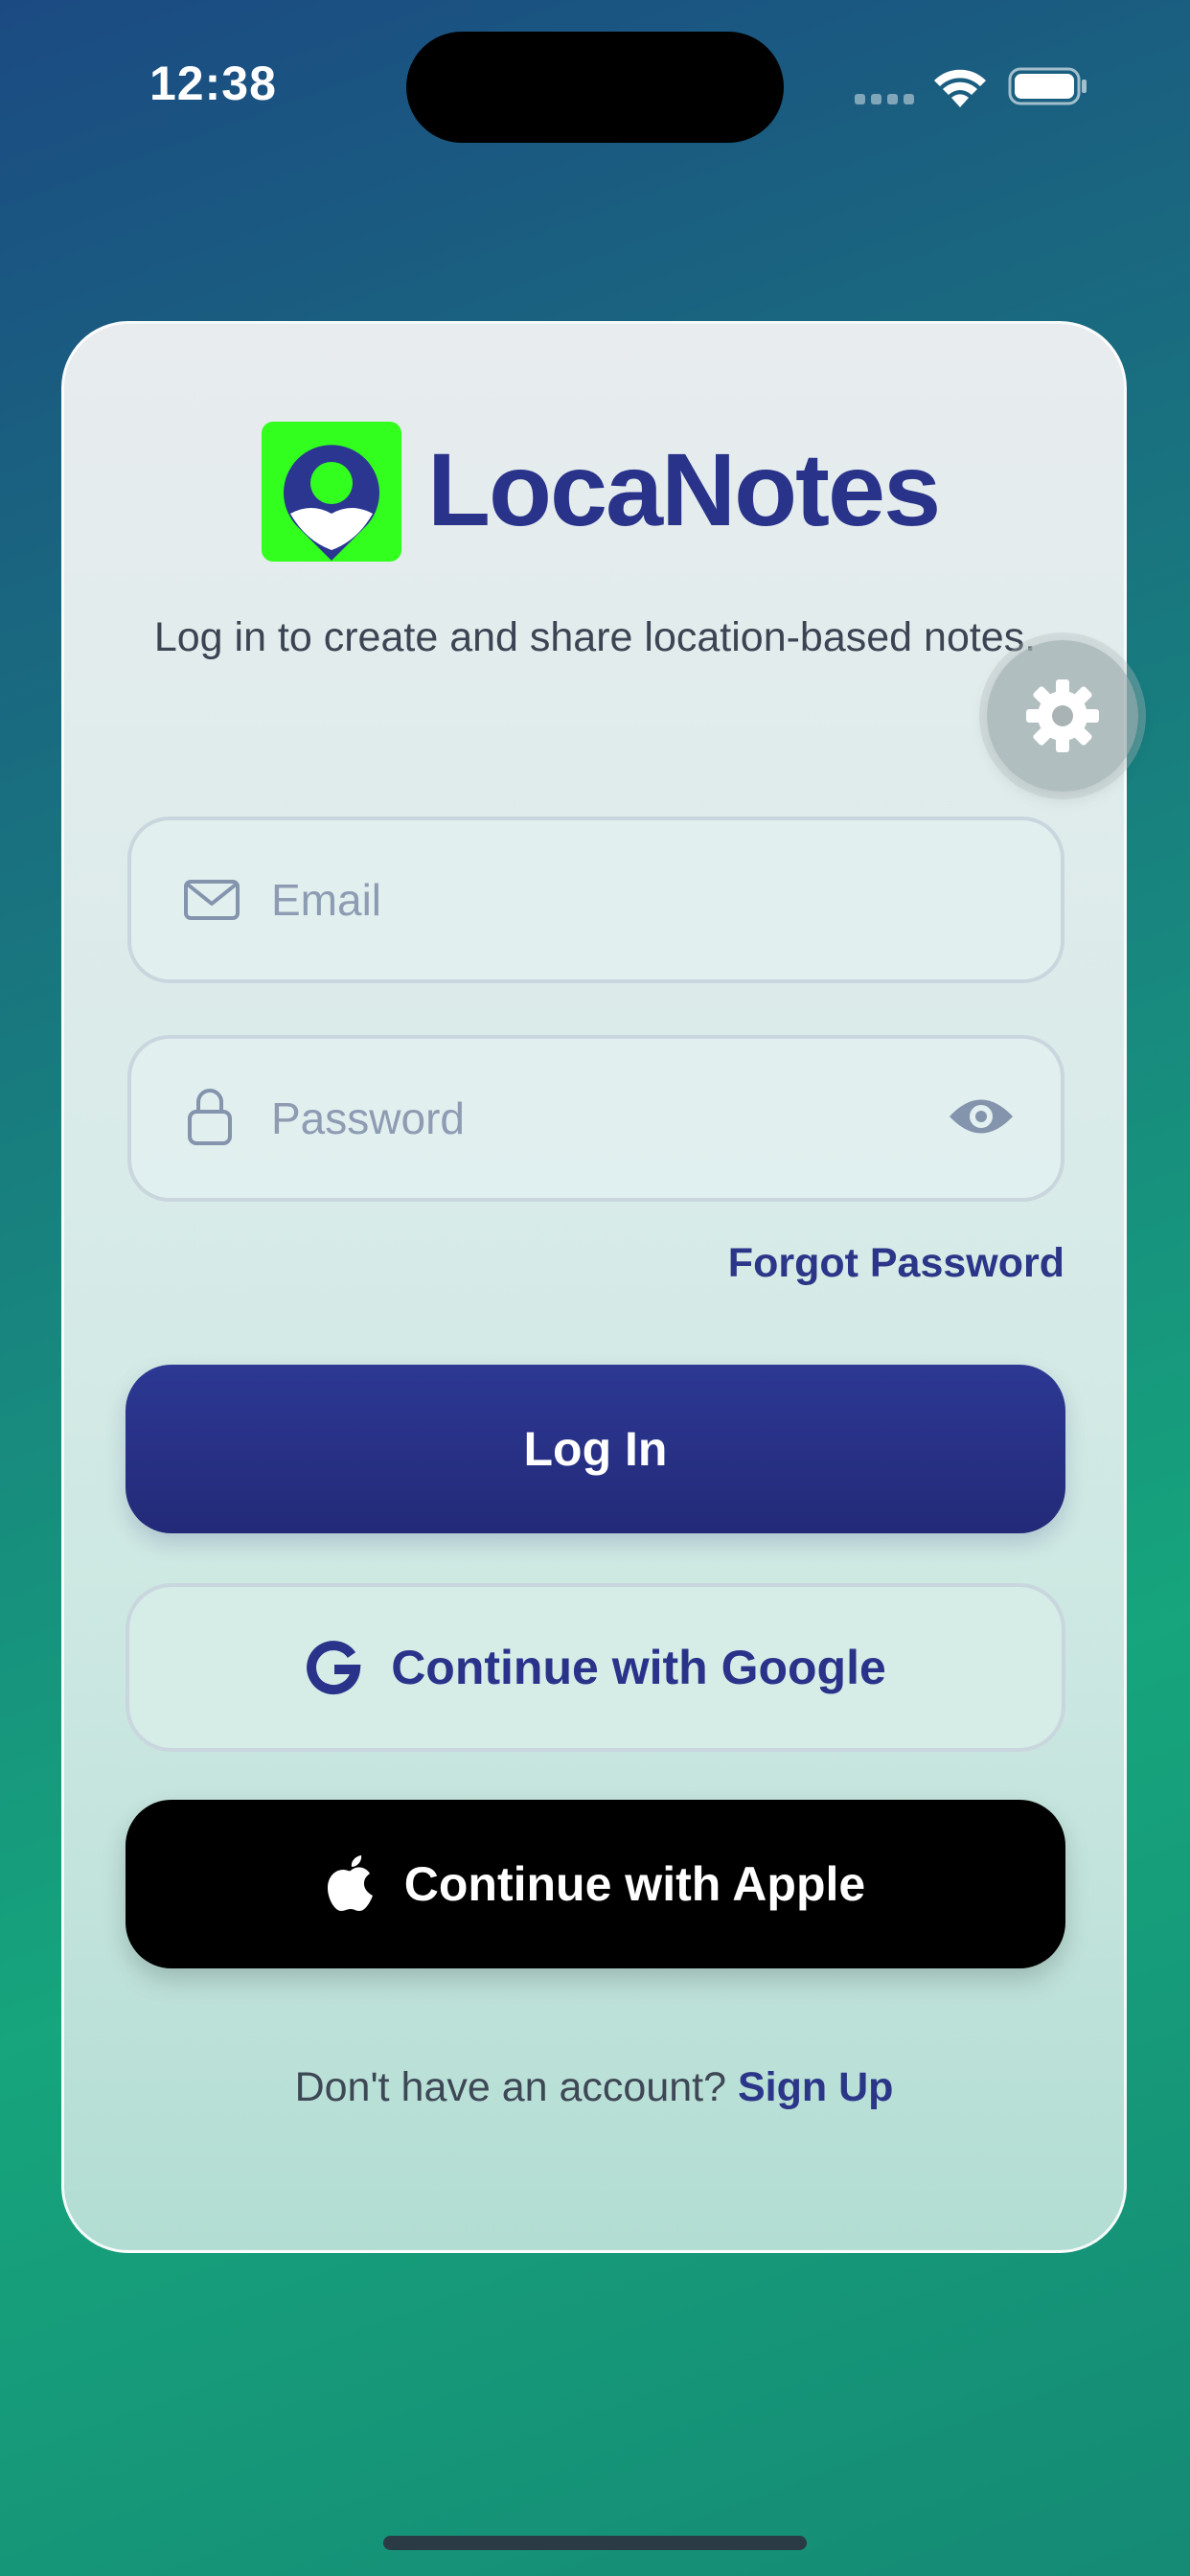 Image resolution: width=1190 pixels, height=2576 pixels. Describe the element at coordinates (896, 1263) in the screenshot. I see `forgot-password-link: Forgot Password` at that location.